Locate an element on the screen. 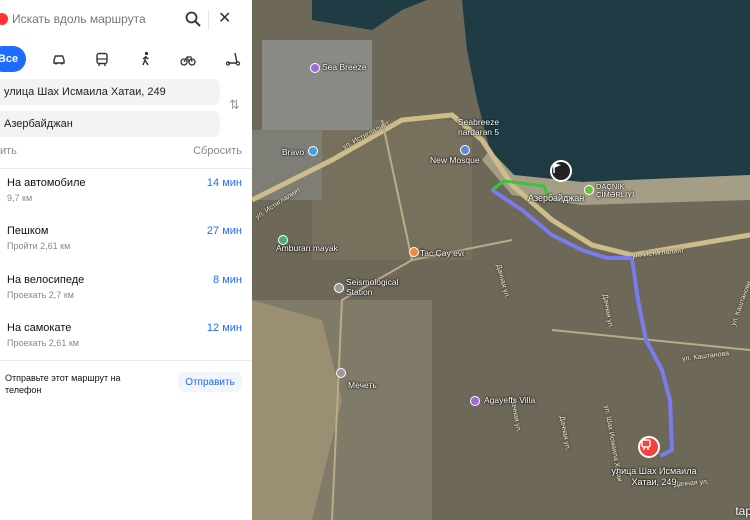  route-end-field: Азербайджан is located at coordinates (110, 124).